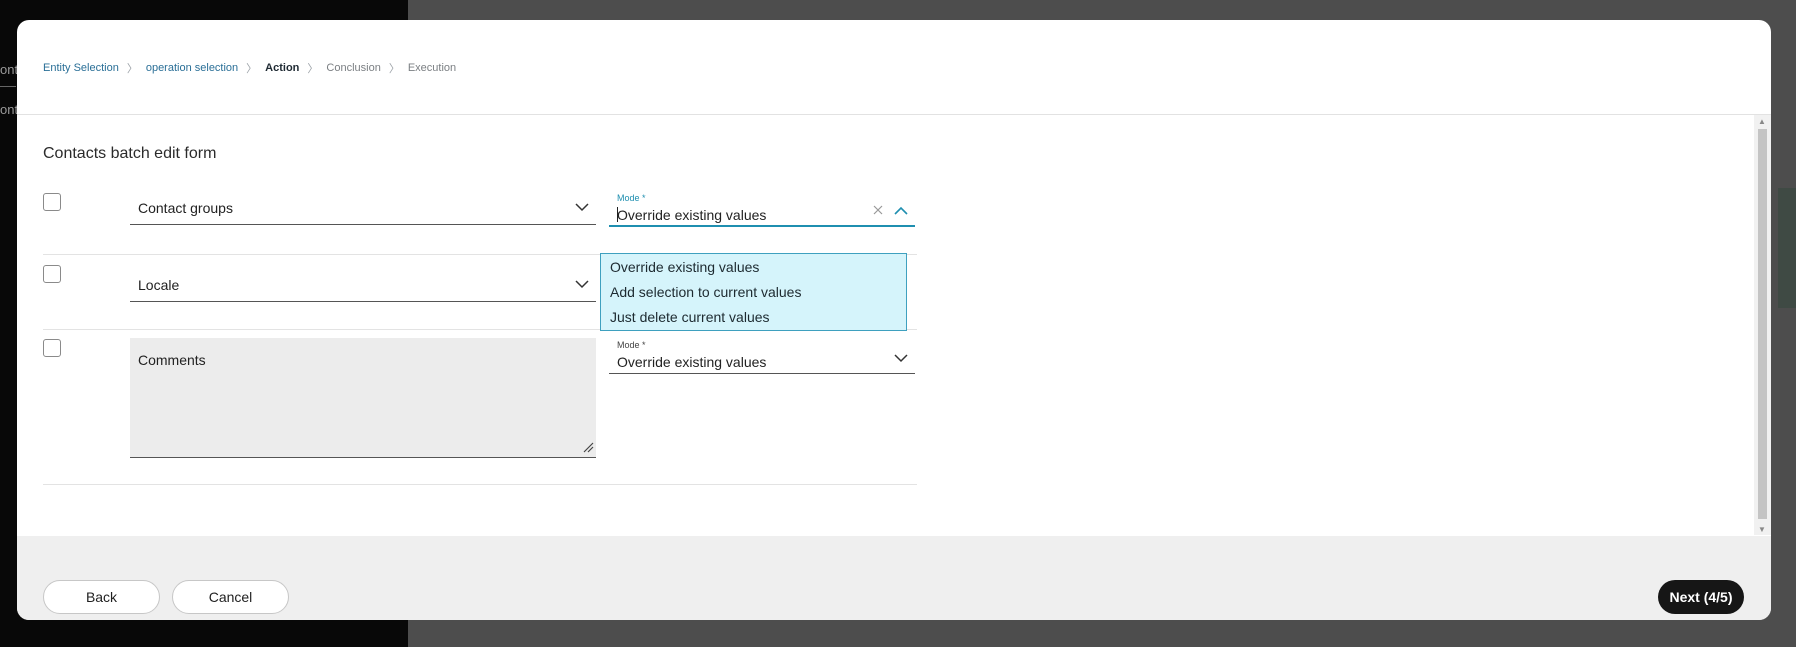 The height and width of the screenshot is (647, 1796). What do you see at coordinates (101, 597) in the screenshot?
I see `back-button: Back` at bounding box center [101, 597].